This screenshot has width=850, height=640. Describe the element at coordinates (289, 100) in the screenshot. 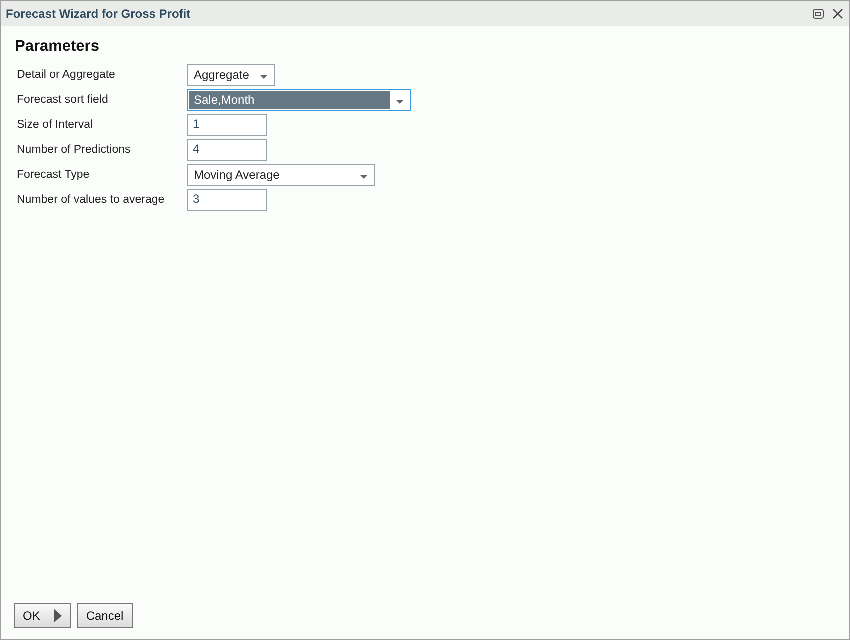

I see `dropdown-value: Sale,Month` at that location.